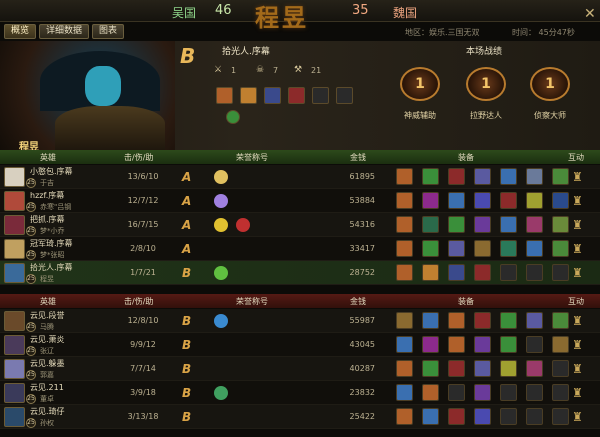  I want to click on player-name: 冠军琦.序幕, so click(51, 243).